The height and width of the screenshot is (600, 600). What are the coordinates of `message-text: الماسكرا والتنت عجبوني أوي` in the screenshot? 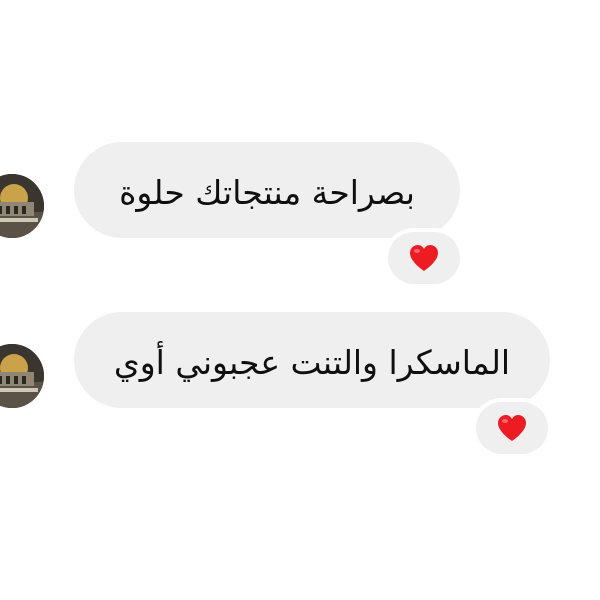 It's located at (312, 362).